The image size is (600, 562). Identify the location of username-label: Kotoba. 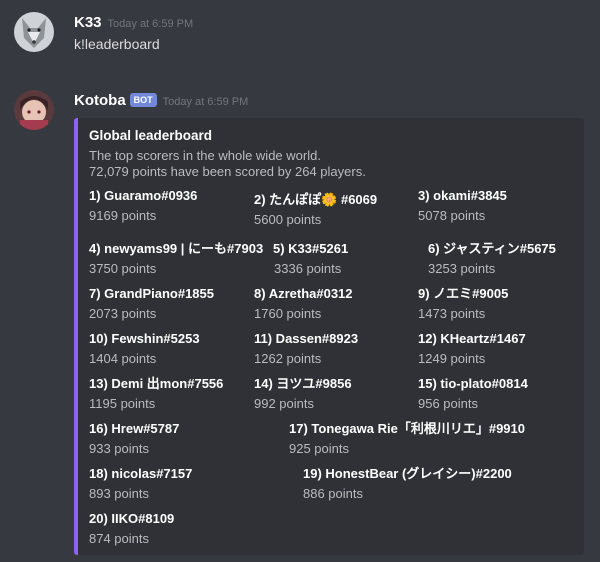
(100, 100).